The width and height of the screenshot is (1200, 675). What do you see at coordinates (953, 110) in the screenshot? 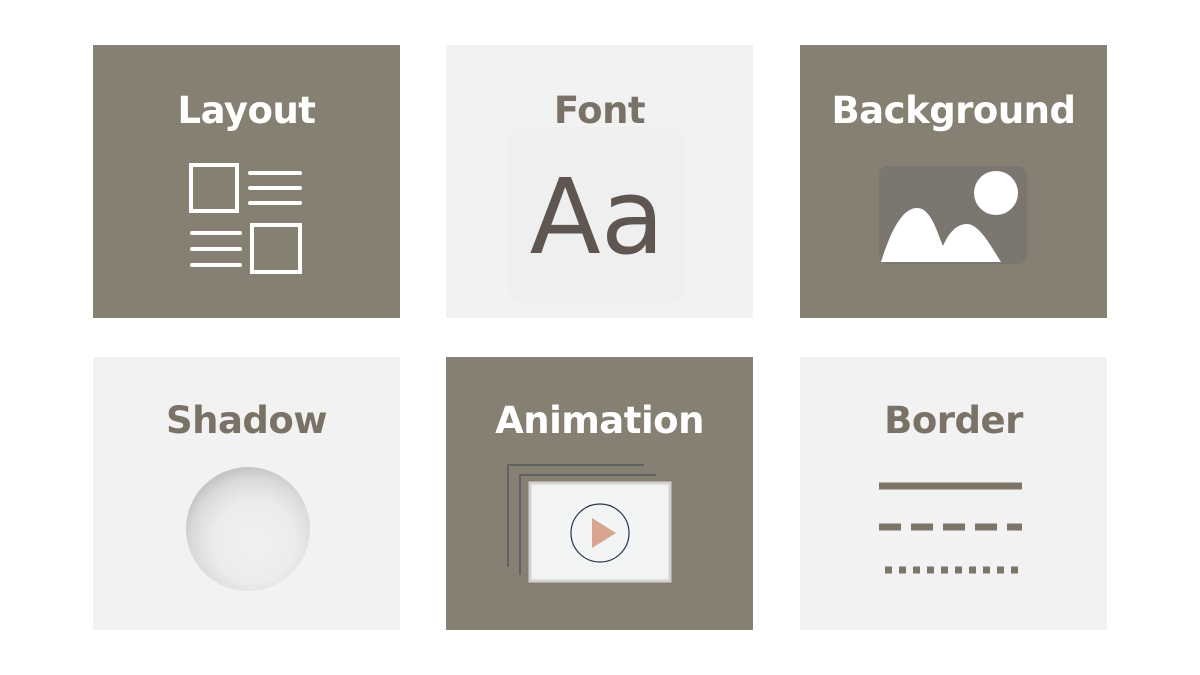
I see `tile-title: Background` at bounding box center [953, 110].